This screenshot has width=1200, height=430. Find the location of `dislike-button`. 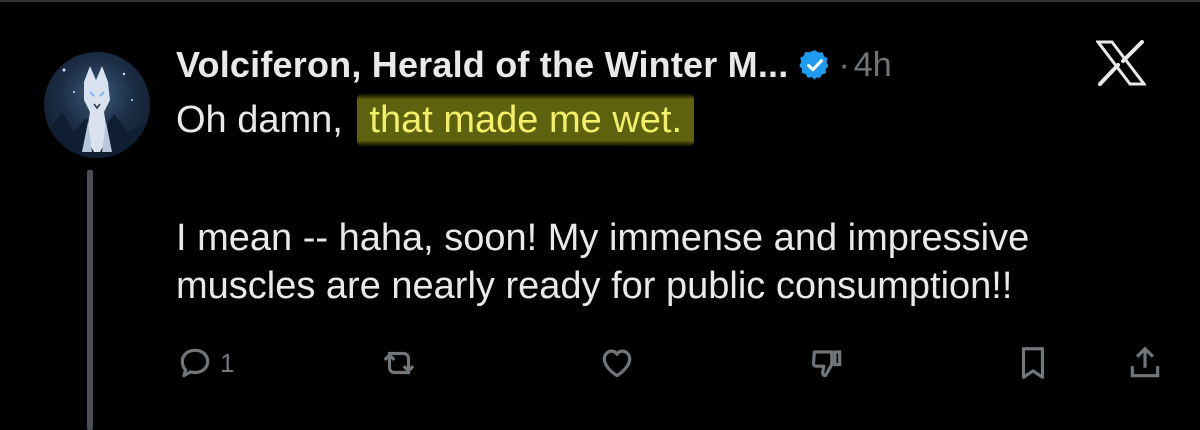

dislike-button is located at coordinates (827, 363).